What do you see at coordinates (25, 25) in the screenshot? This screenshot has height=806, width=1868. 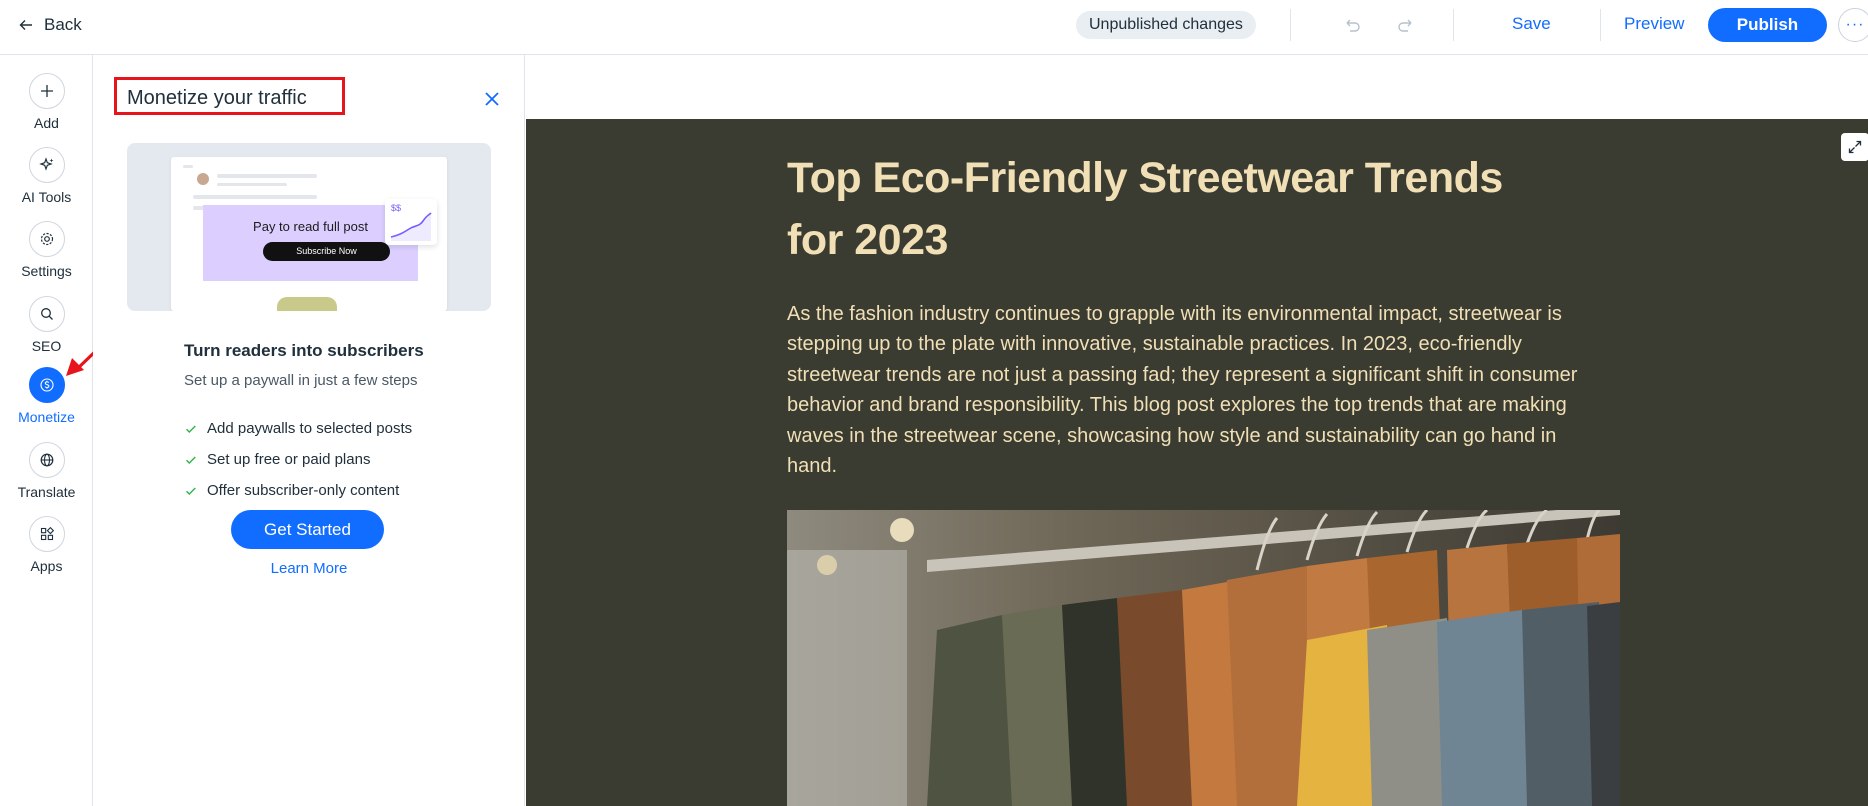 I see `arrow-left-icon` at bounding box center [25, 25].